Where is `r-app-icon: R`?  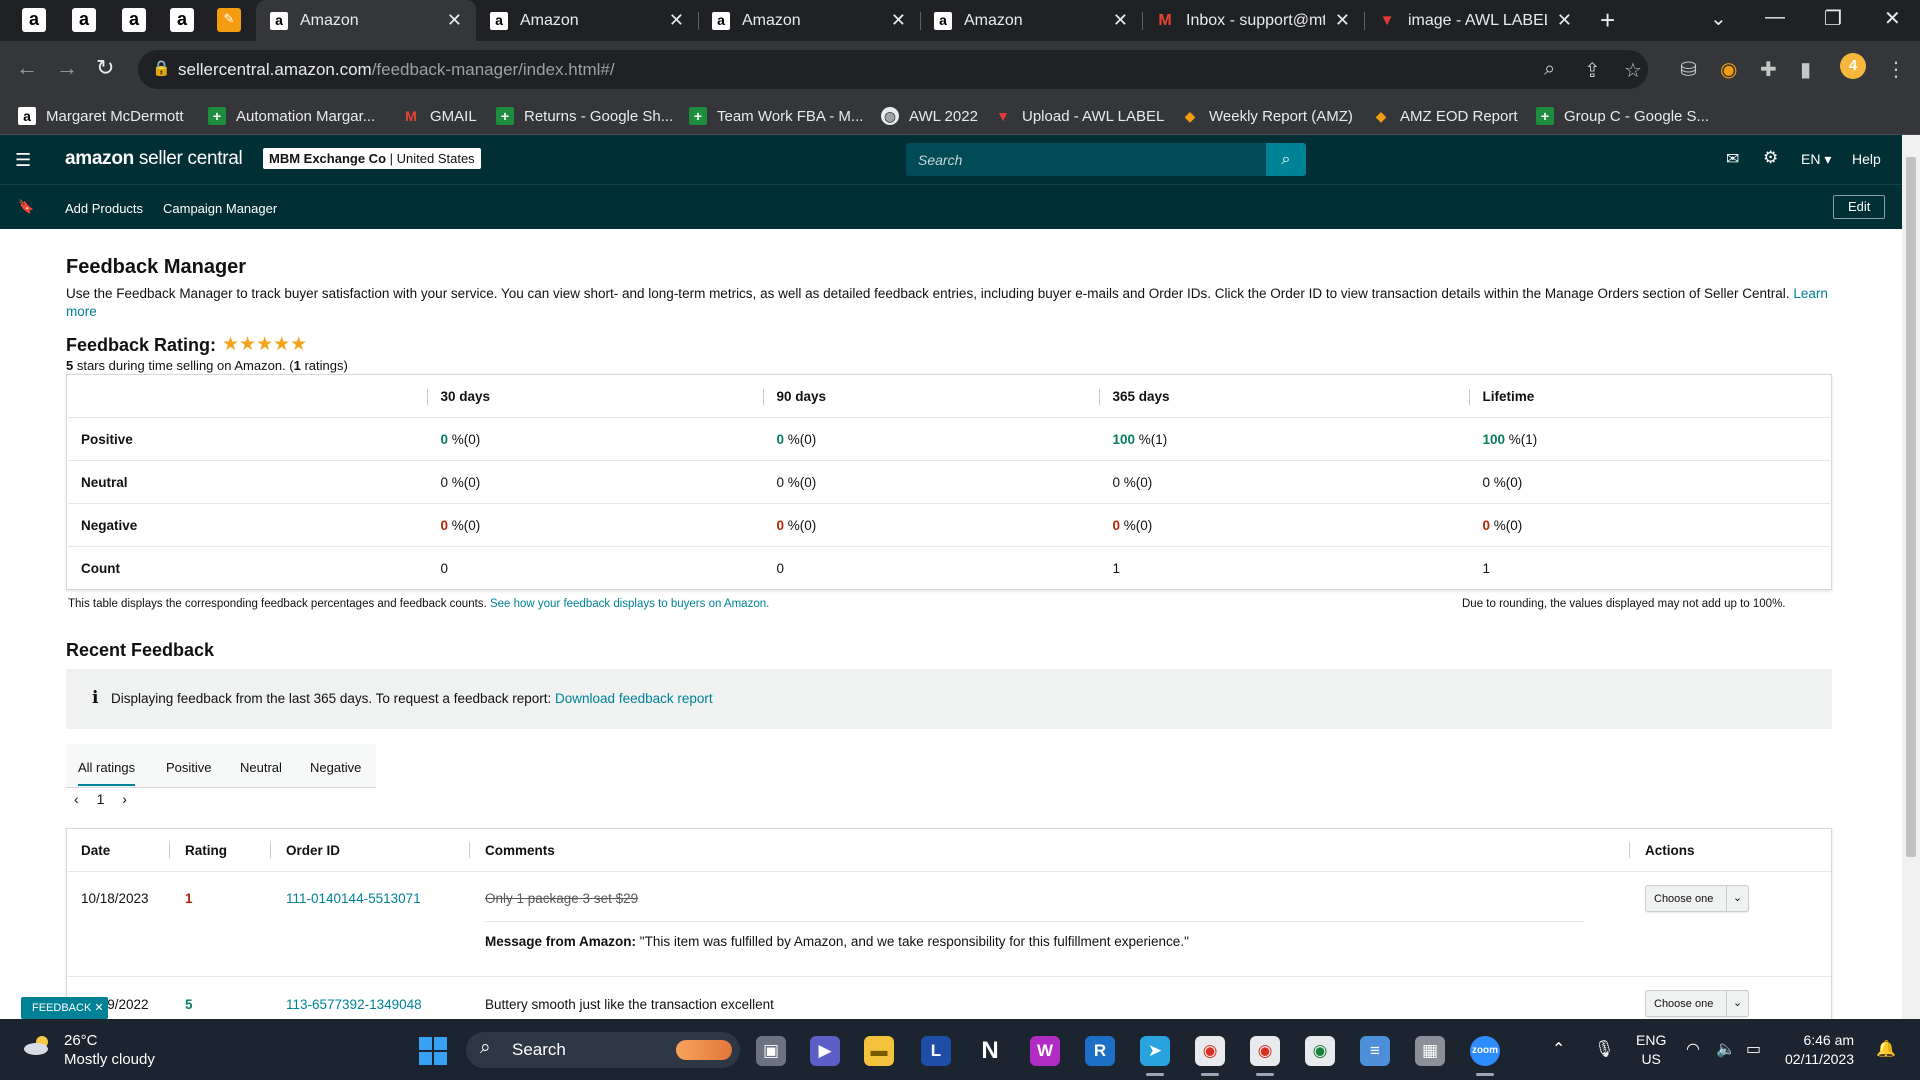 r-app-icon: R is located at coordinates (1100, 1051).